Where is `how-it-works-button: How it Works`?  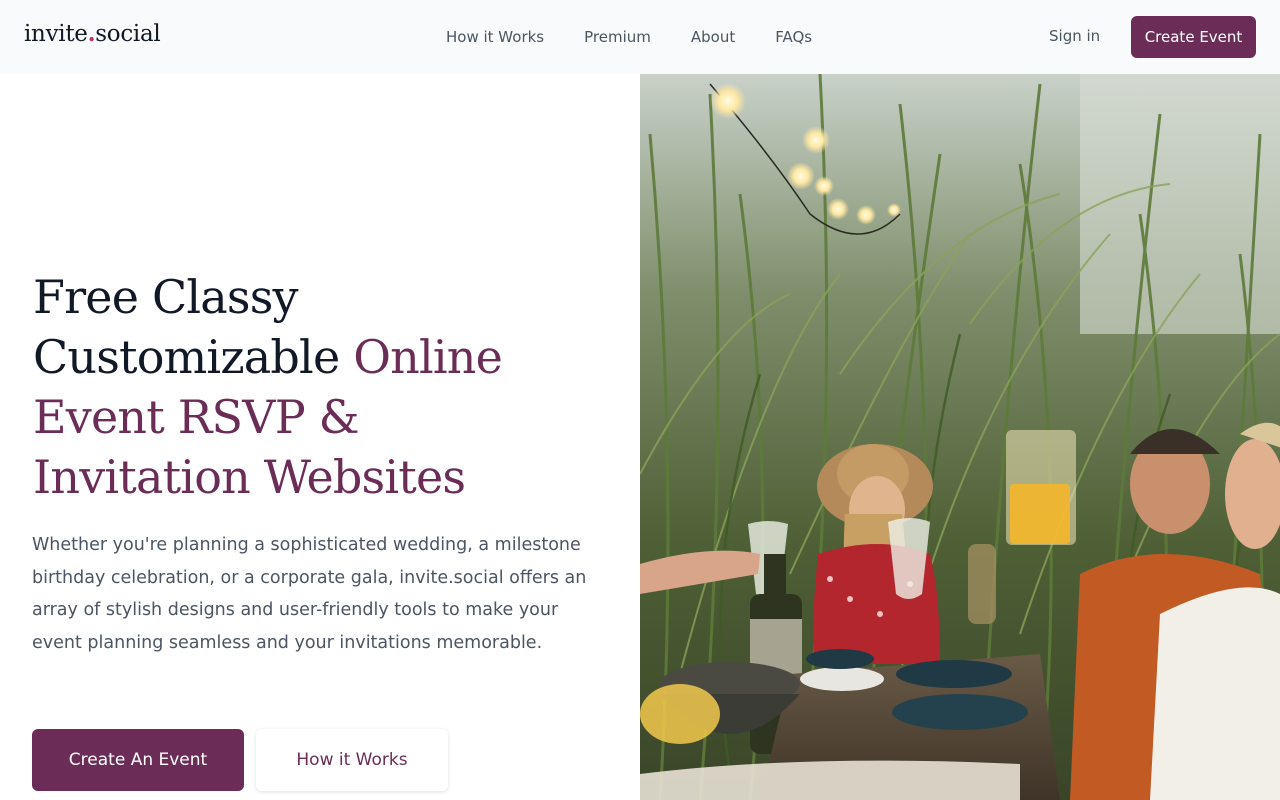 how-it-works-button: How it Works is located at coordinates (352, 760).